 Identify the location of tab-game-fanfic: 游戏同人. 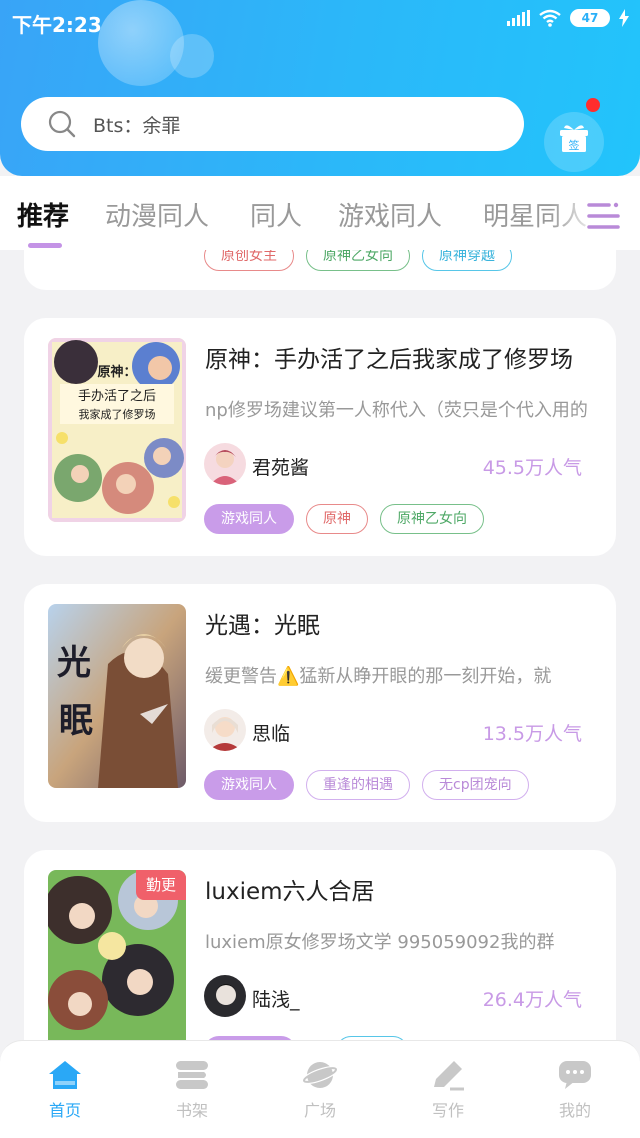
(390, 214).